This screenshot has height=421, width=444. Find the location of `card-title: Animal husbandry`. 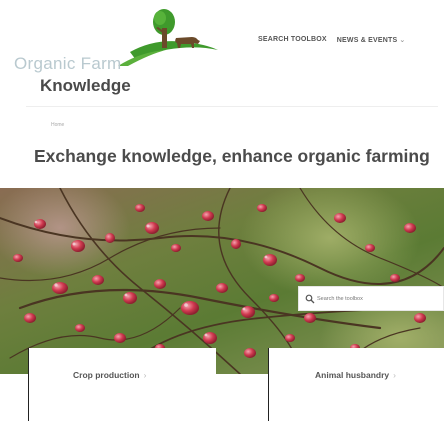

card-title: Animal husbandry is located at coordinates (352, 375).